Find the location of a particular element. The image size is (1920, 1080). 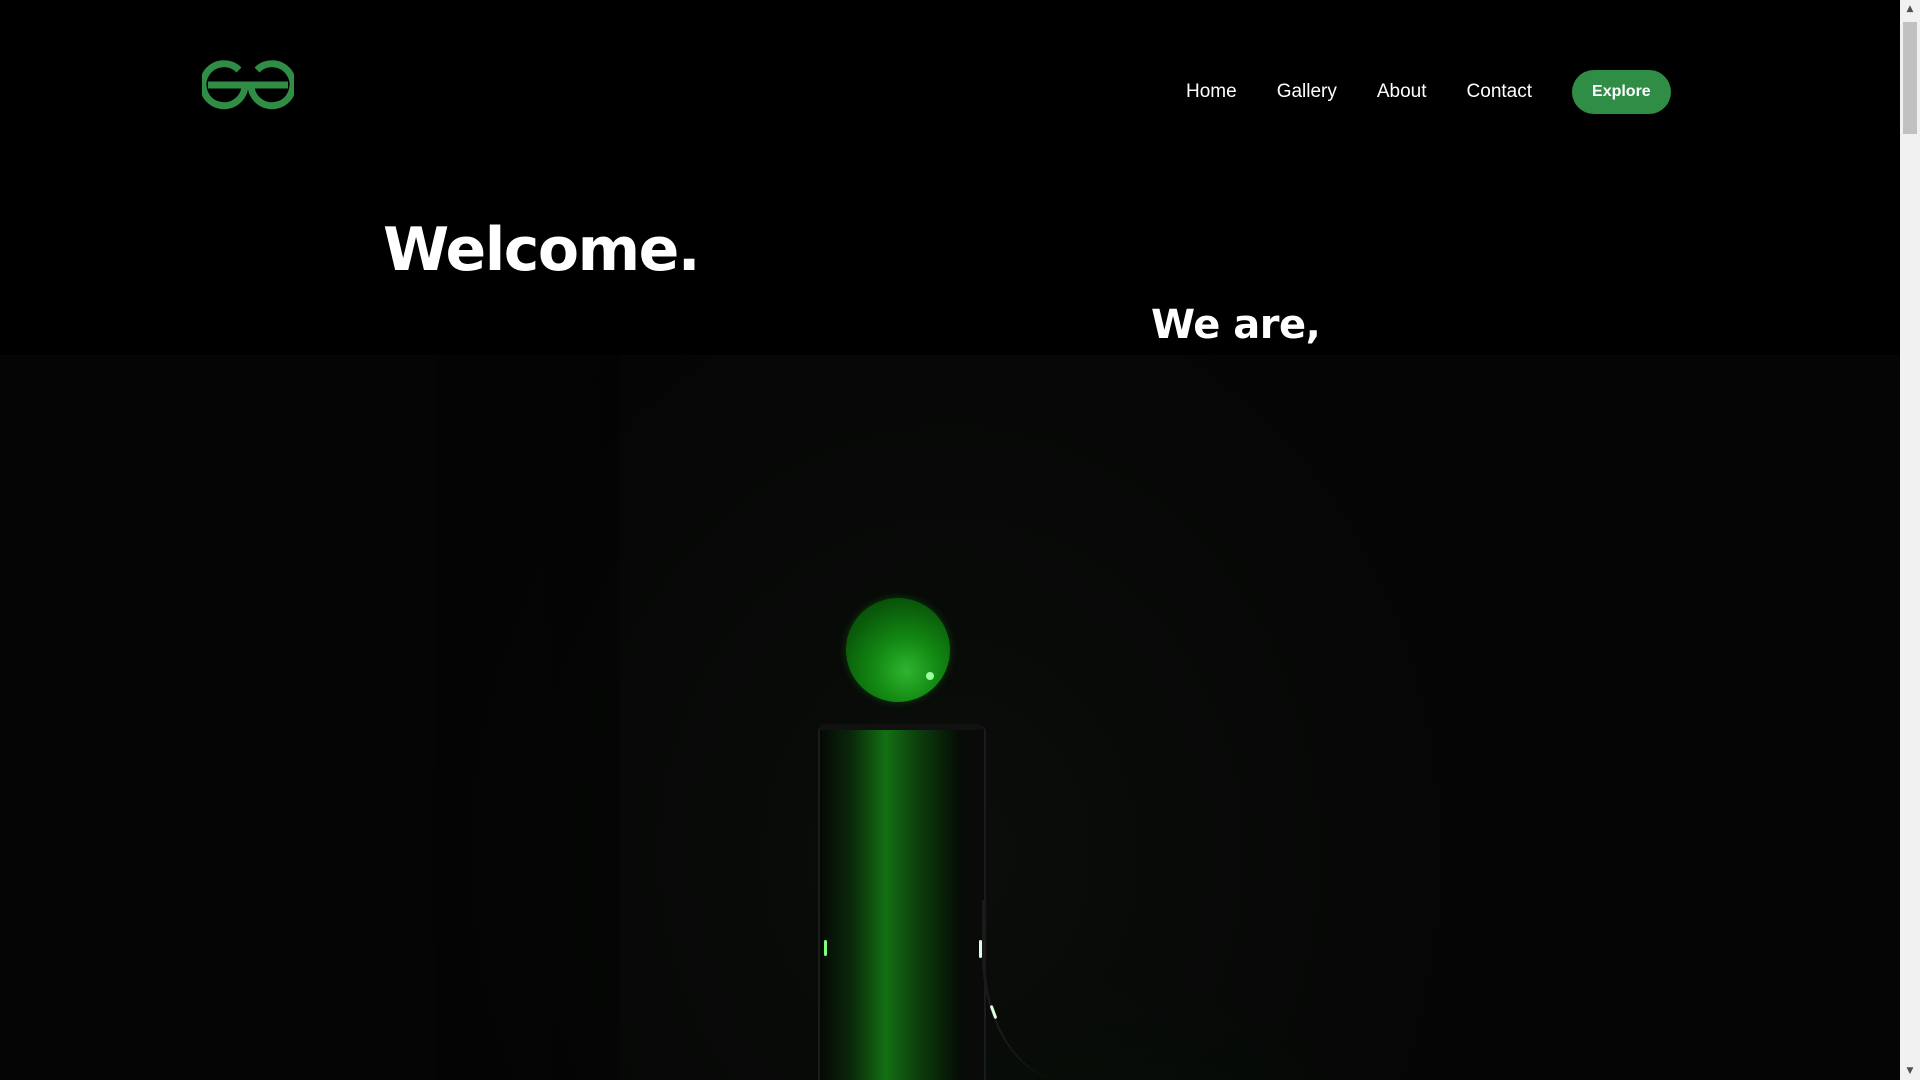

explore-button: Explore is located at coordinates (1621, 92).